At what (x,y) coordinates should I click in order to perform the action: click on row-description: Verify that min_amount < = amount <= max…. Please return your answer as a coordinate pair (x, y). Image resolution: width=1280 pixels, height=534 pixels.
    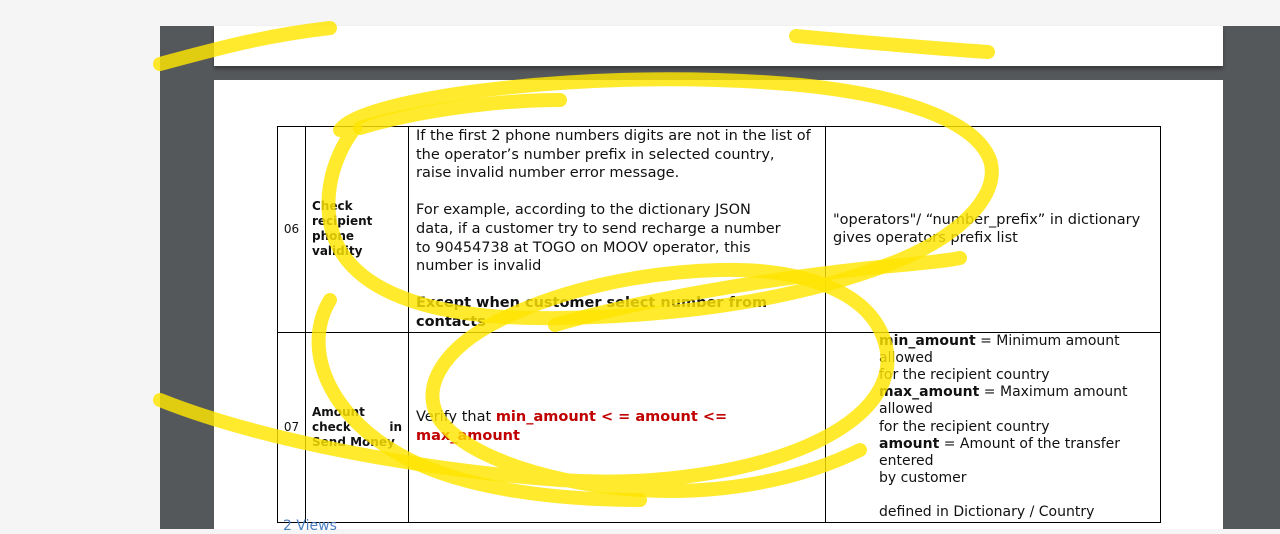
    Looking at the image, I should click on (617, 427).